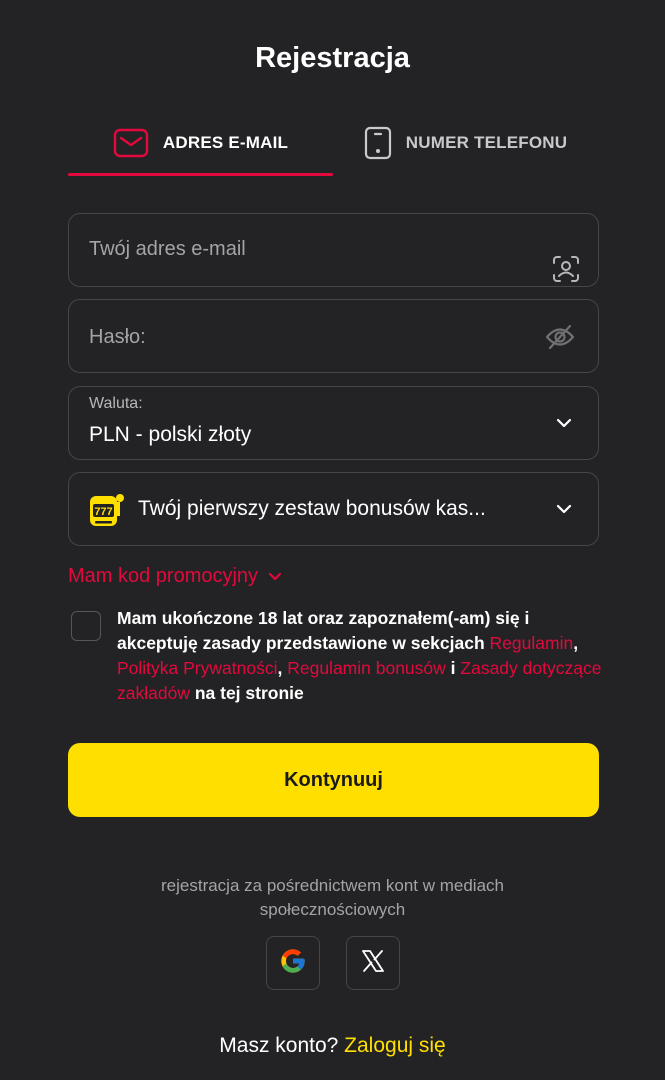  Describe the element at coordinates (163, 576) in the screenshot. I see `promo-code-label: Mam kod promocyjny` at that location.